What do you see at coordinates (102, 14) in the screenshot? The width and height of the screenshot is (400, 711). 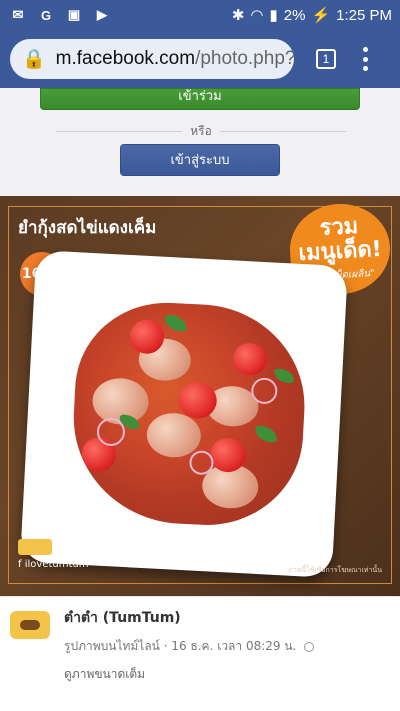 I see `youtube-icon: ▶` at bounding box center [102, 14].